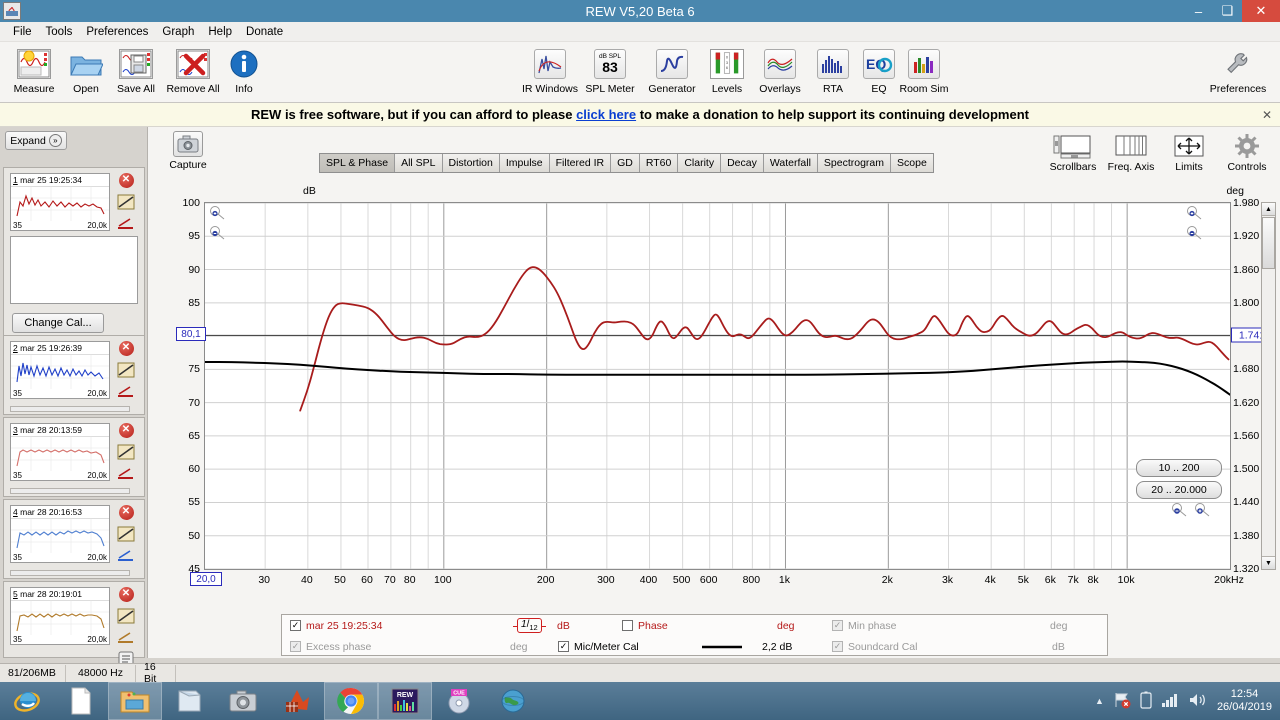 The width and height of the screenshot is (1280, 720). What do you see at coordinates (1268, 562) in the screenshot?
I see `scroll-down-arrow-icon: ▼` at bounding box center [1268, 562].